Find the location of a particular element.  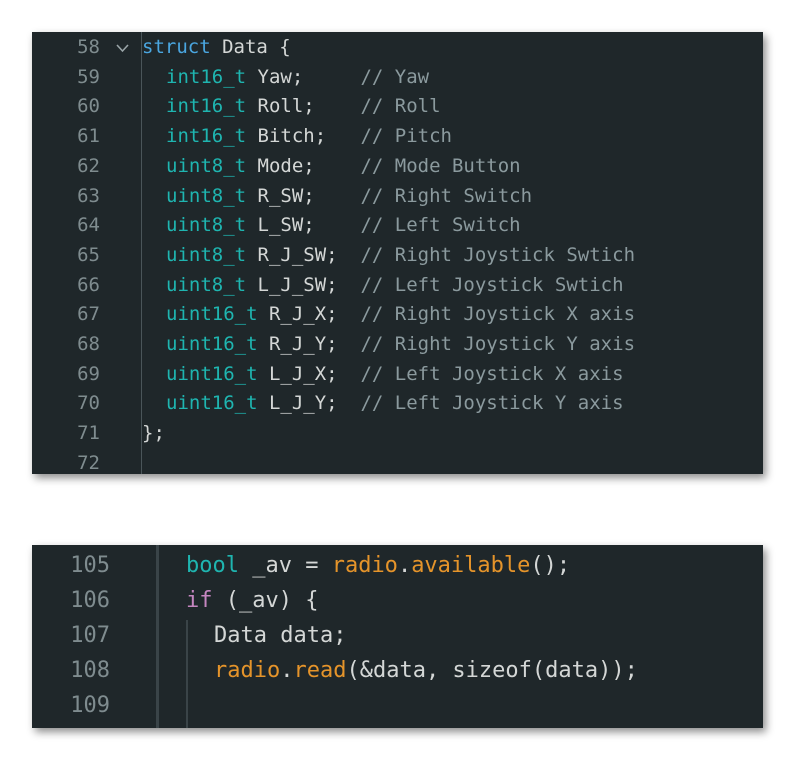

comment: // Mode Button is located at coordinates (440, 165).